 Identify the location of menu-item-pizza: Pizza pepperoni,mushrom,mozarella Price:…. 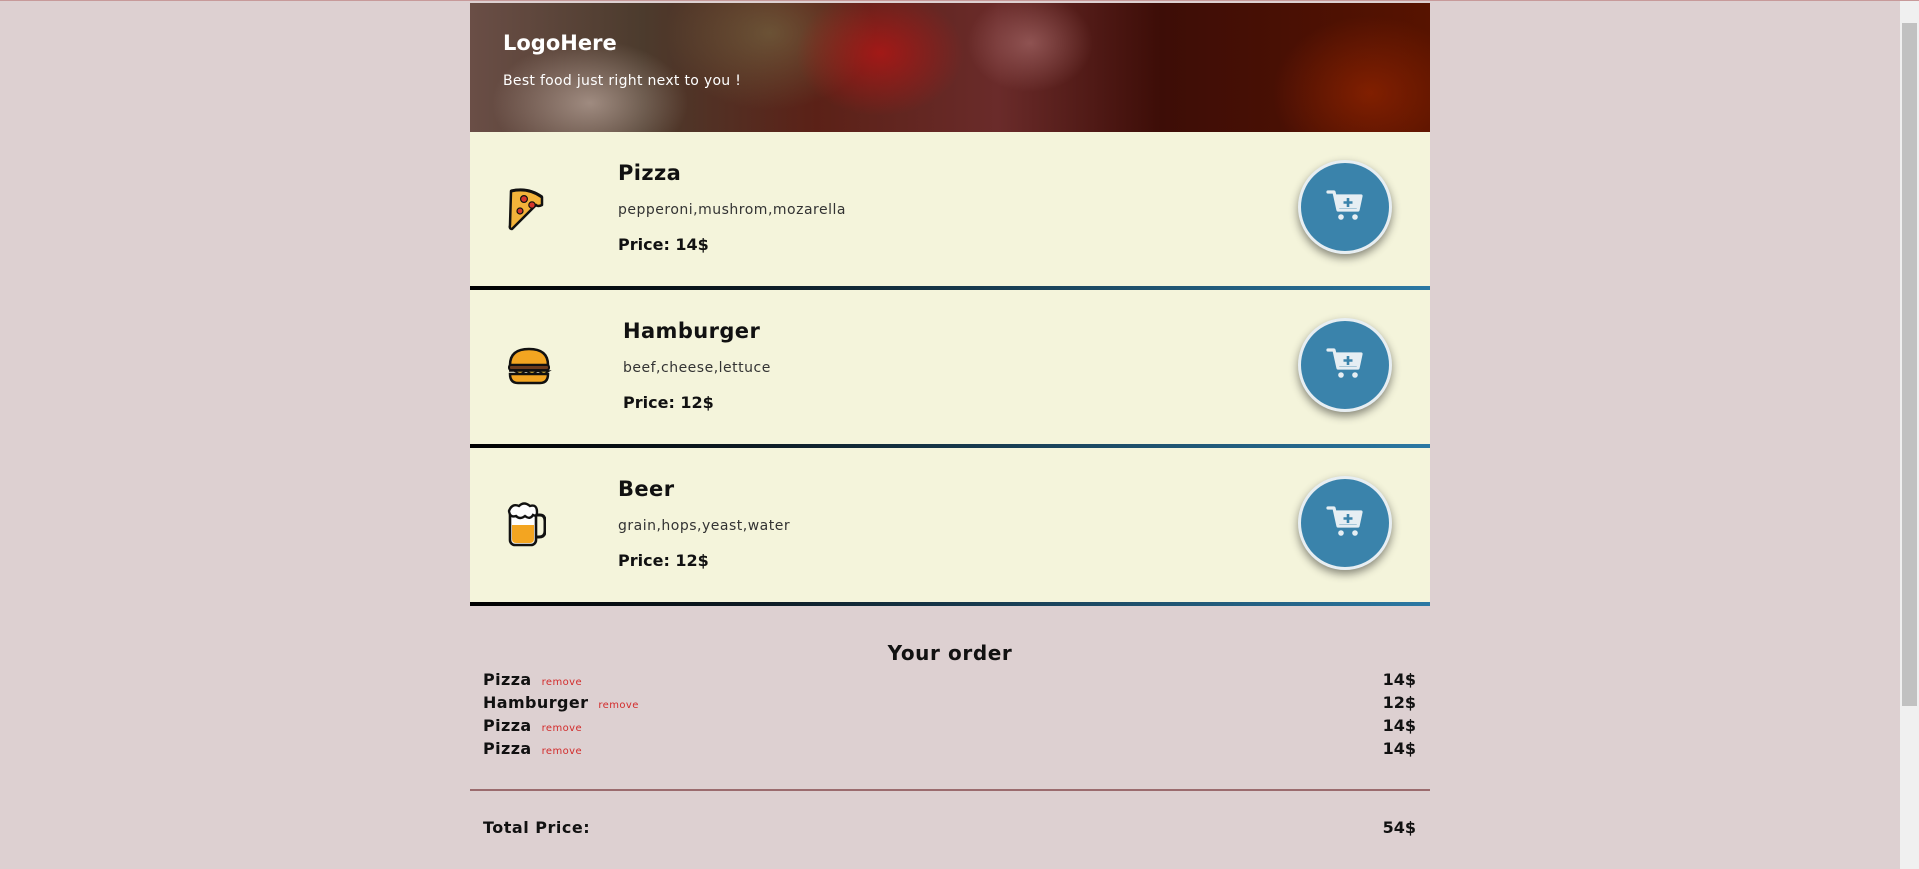
(950, 211).